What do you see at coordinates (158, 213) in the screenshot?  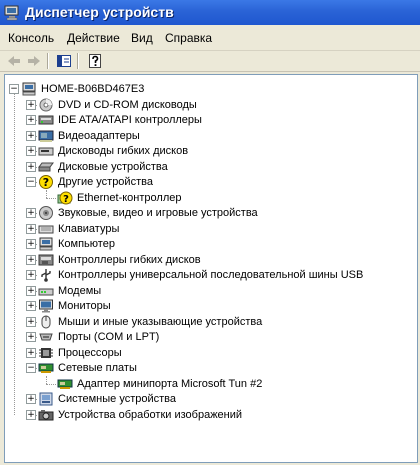 I see `tree-category-label: Звуковые, видео и игровые устройства` at bounding box center [158, 213].